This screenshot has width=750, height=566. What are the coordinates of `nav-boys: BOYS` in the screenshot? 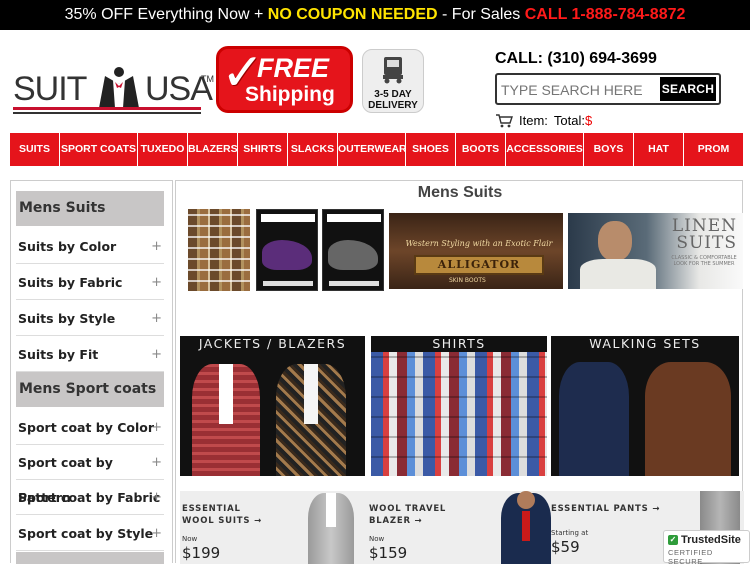 It's located at (609, 149).